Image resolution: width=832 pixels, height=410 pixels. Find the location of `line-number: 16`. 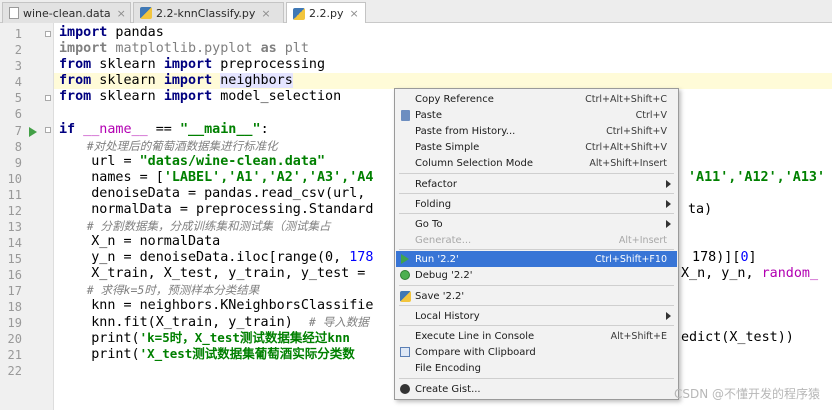

line-number: 16 is located at coordinates (14, 275).